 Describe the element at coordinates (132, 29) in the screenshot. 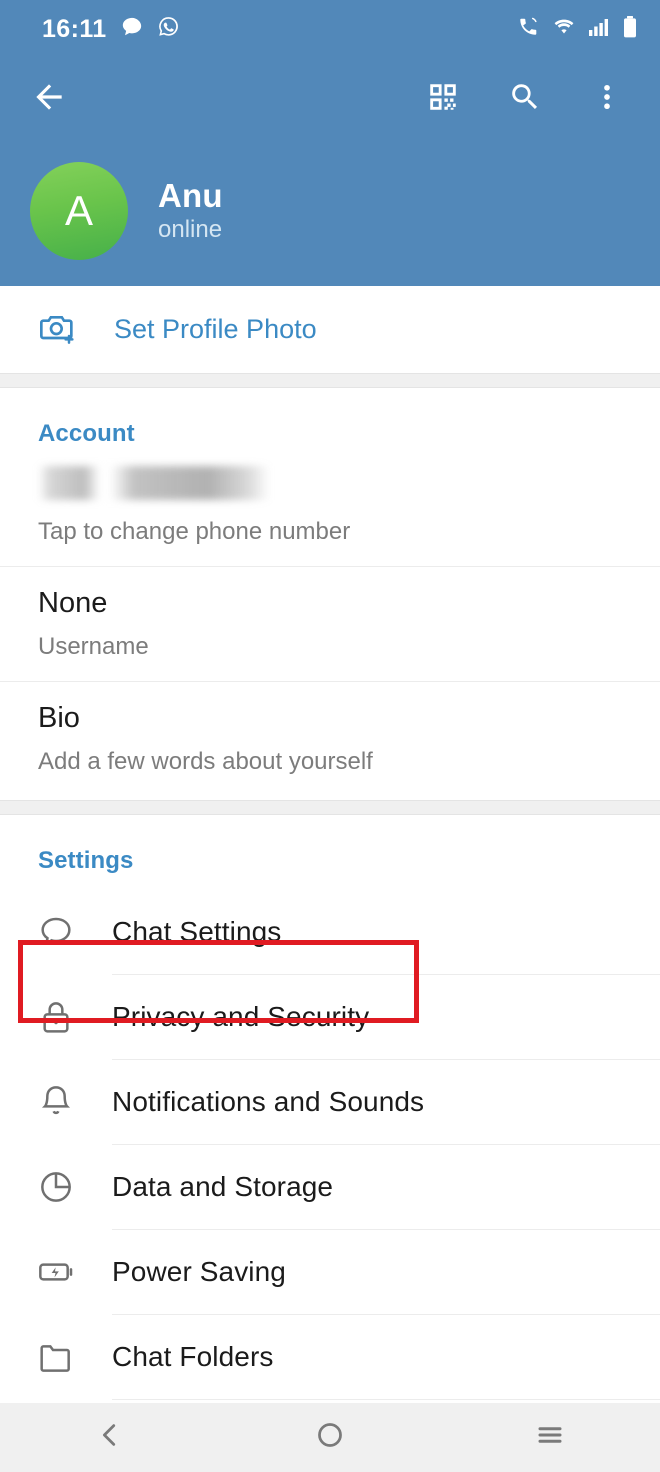

I see `message-bubble-icon` at that location.